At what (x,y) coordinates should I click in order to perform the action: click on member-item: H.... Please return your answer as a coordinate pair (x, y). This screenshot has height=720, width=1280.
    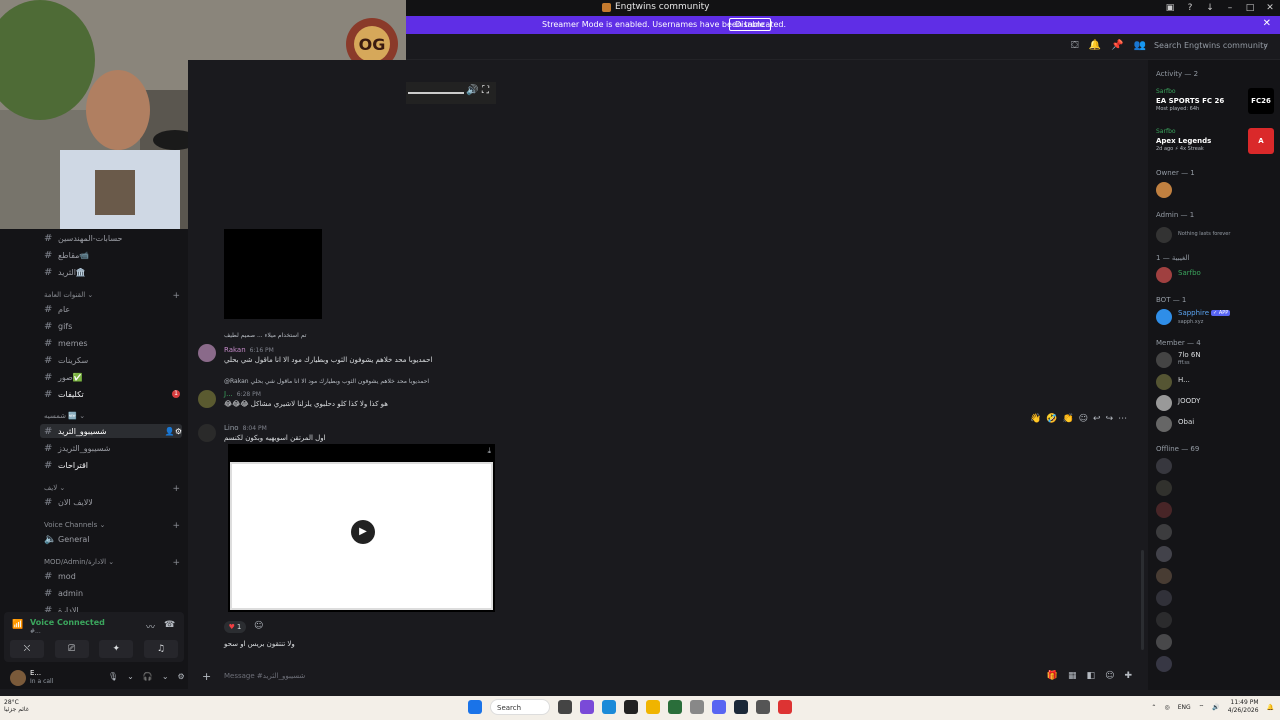
    Looking at the image, I should click on (1216, 382).